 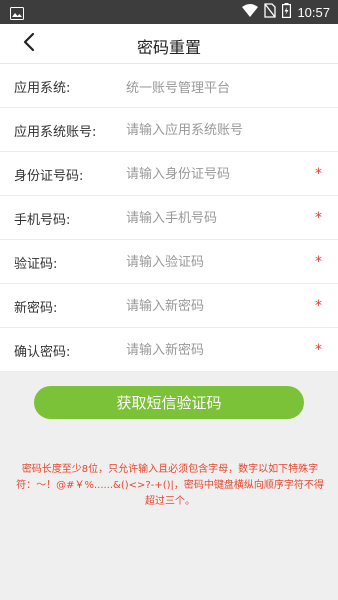 What do you see at coordinates (270, 12) in the screenshot?
I see `no-sim-icon` at bounding box center [270, 12].